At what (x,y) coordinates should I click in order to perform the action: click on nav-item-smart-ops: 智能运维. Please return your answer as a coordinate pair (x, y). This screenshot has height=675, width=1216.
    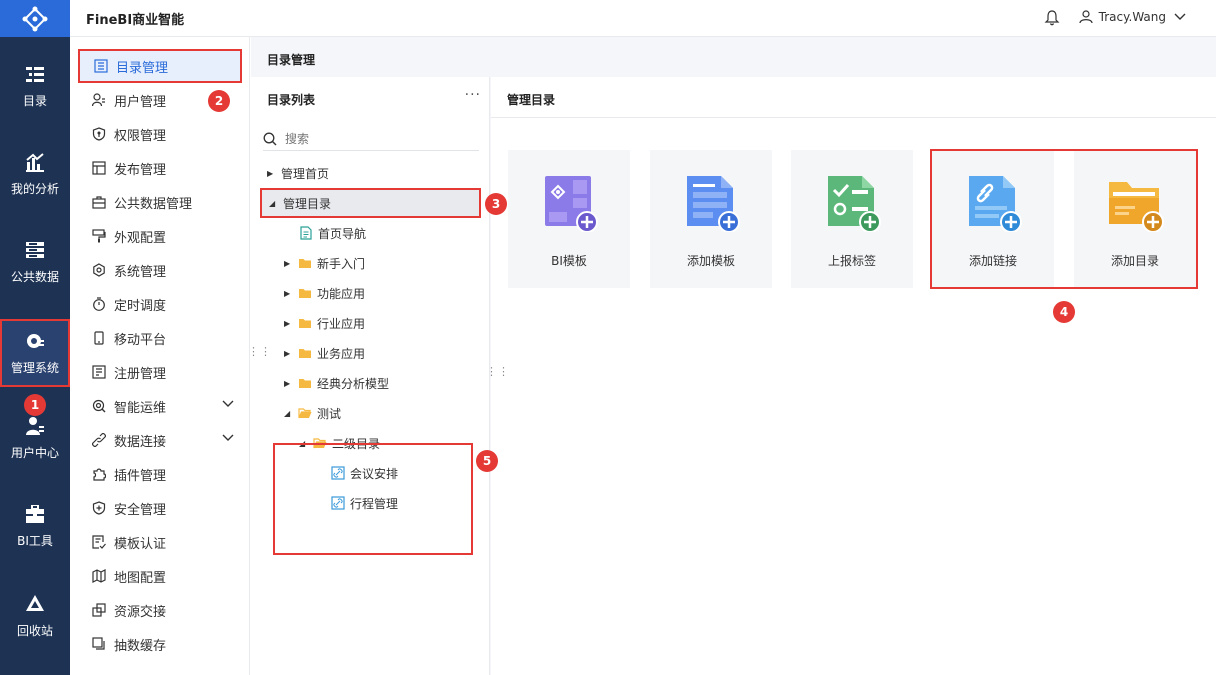
    Looking at the image, I should click on (160, 406).